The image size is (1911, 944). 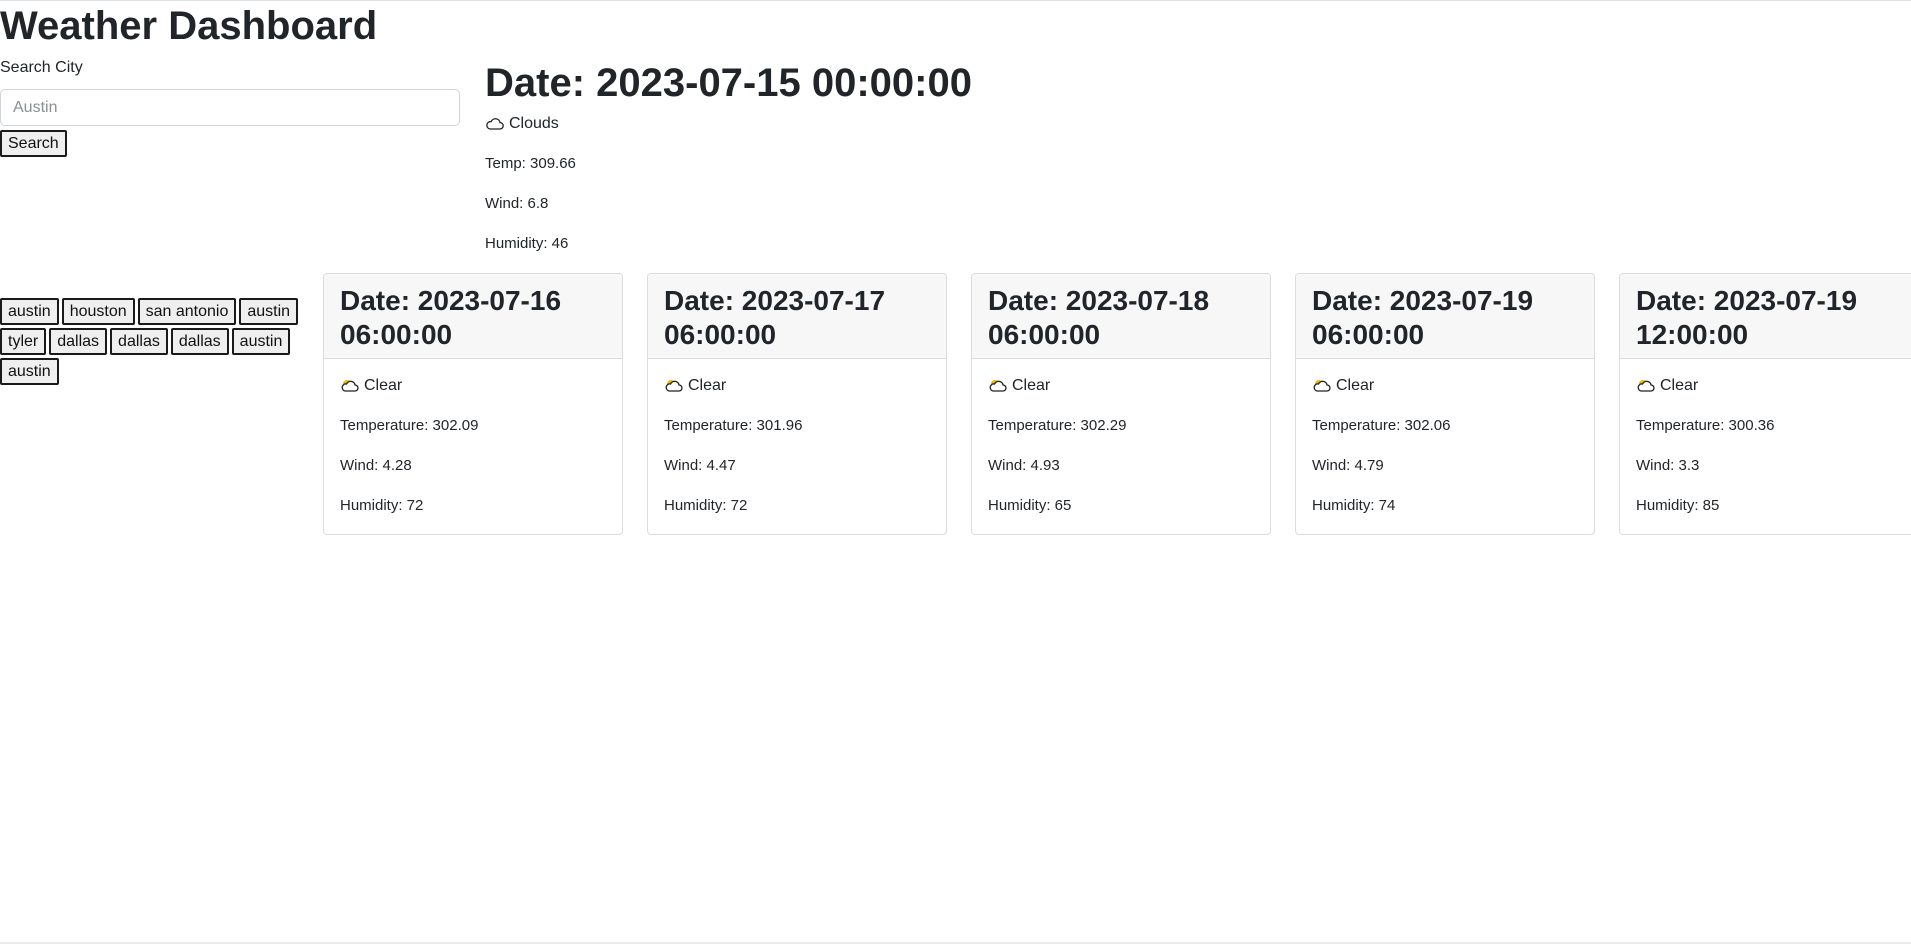 What do you see at coordinates (189, 26) in the screenshot?
I see `page-title: Weather Dashboard` at bounding box center [189, 26].